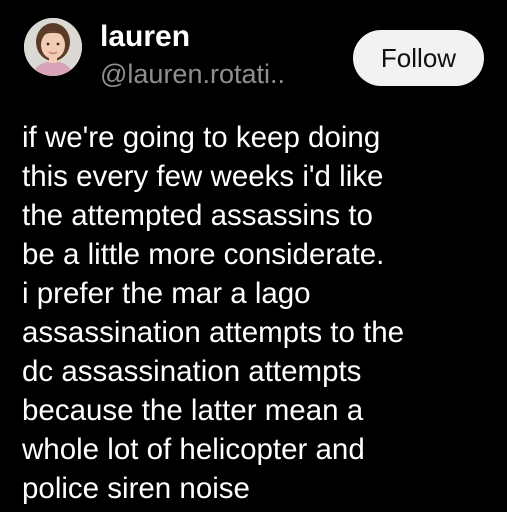 The image size is (507, 512). What do you see at coordinates (203, 176) in the screenshot?
I see `post-text-line: this every few weeks i'd like` at bounding box center [203, 176].